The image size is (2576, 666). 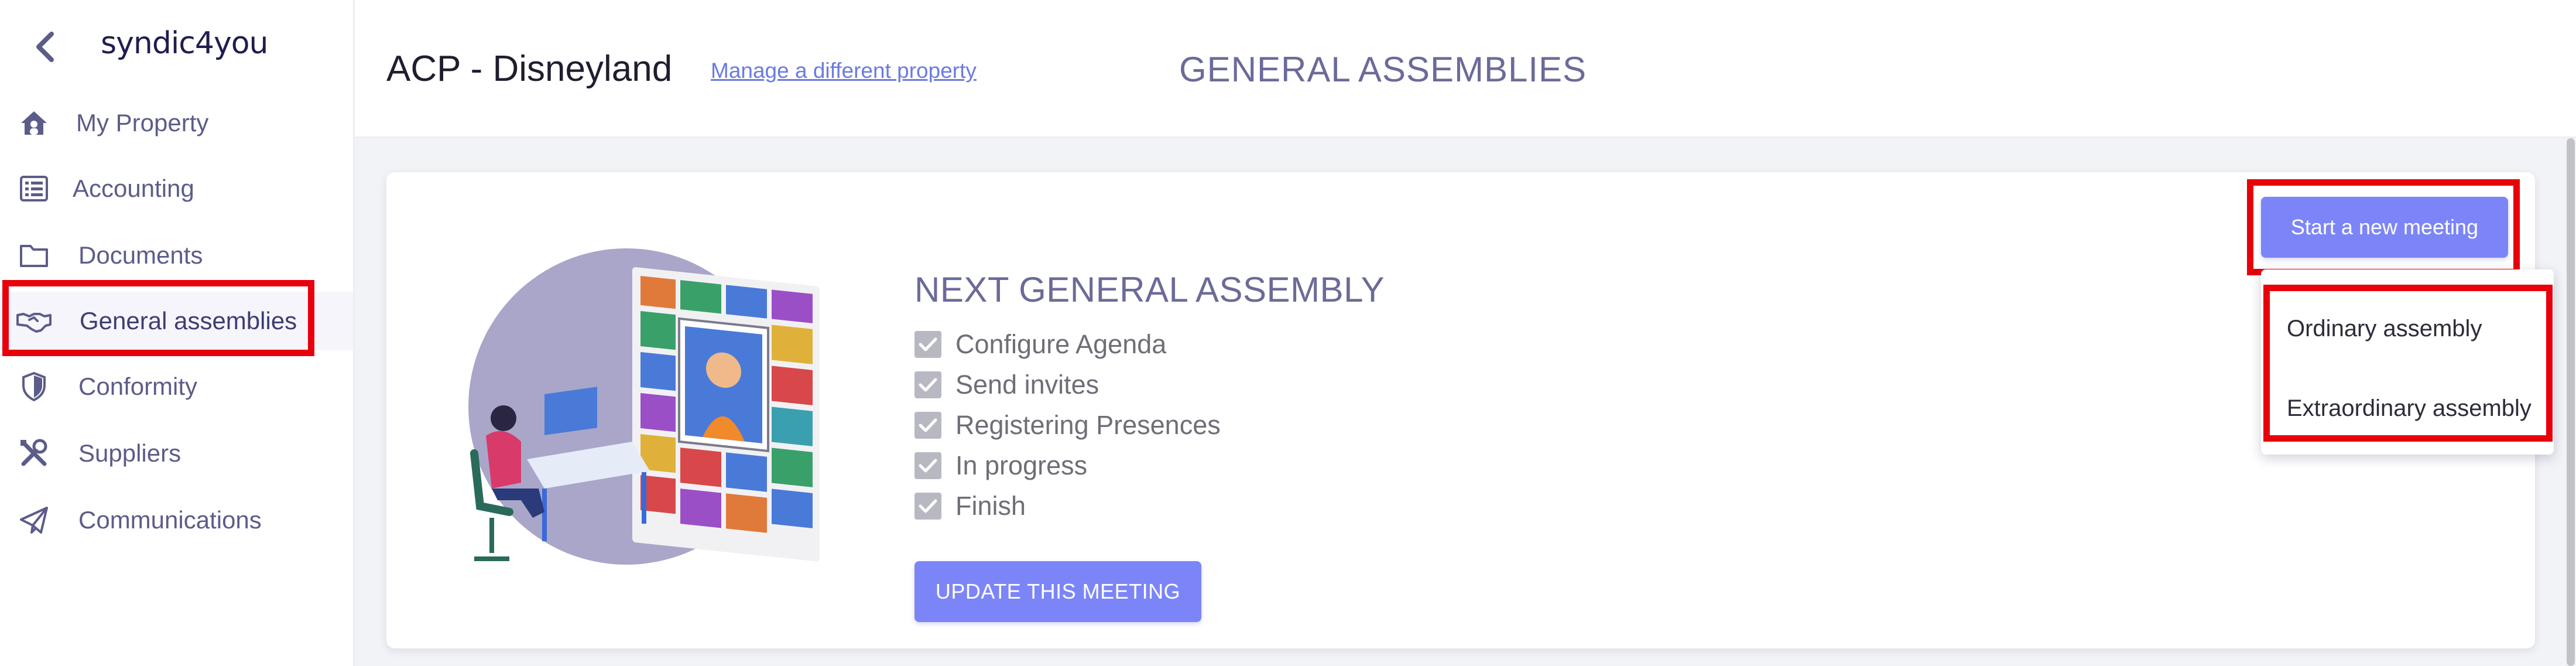 I want to click on tools-icon, so click(x=34, y=454).